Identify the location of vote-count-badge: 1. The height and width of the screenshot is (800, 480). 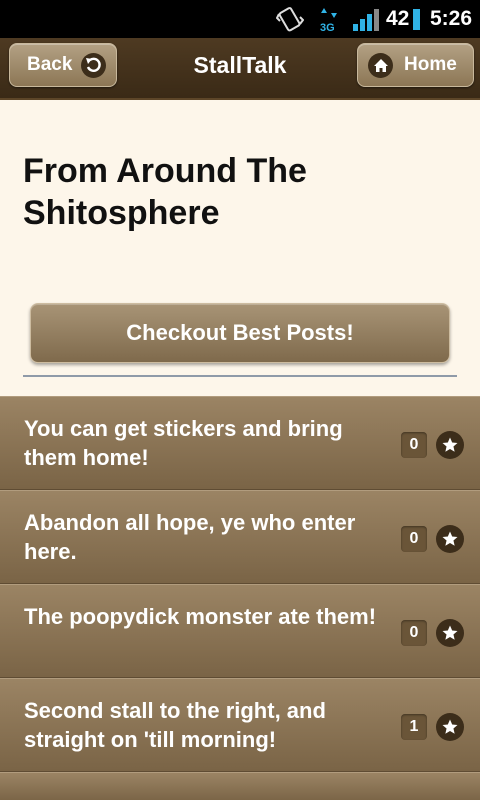
(414, 727).